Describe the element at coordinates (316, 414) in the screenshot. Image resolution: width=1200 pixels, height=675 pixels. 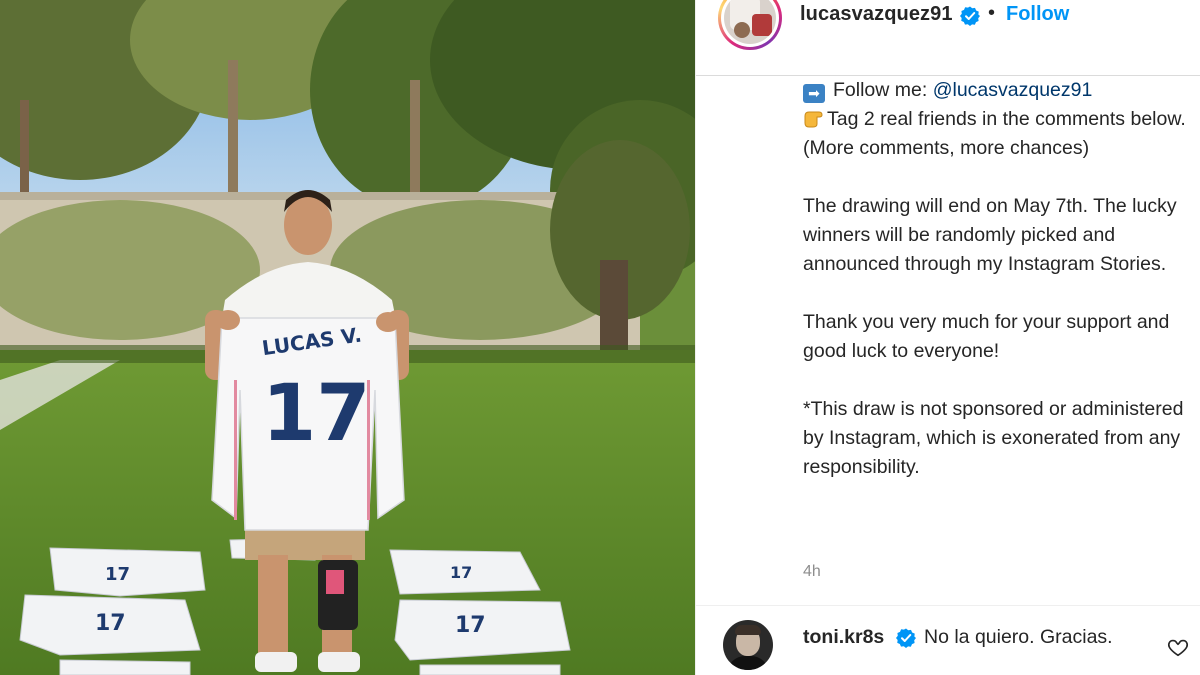
I see `jersey-number-print: 17` at that location.